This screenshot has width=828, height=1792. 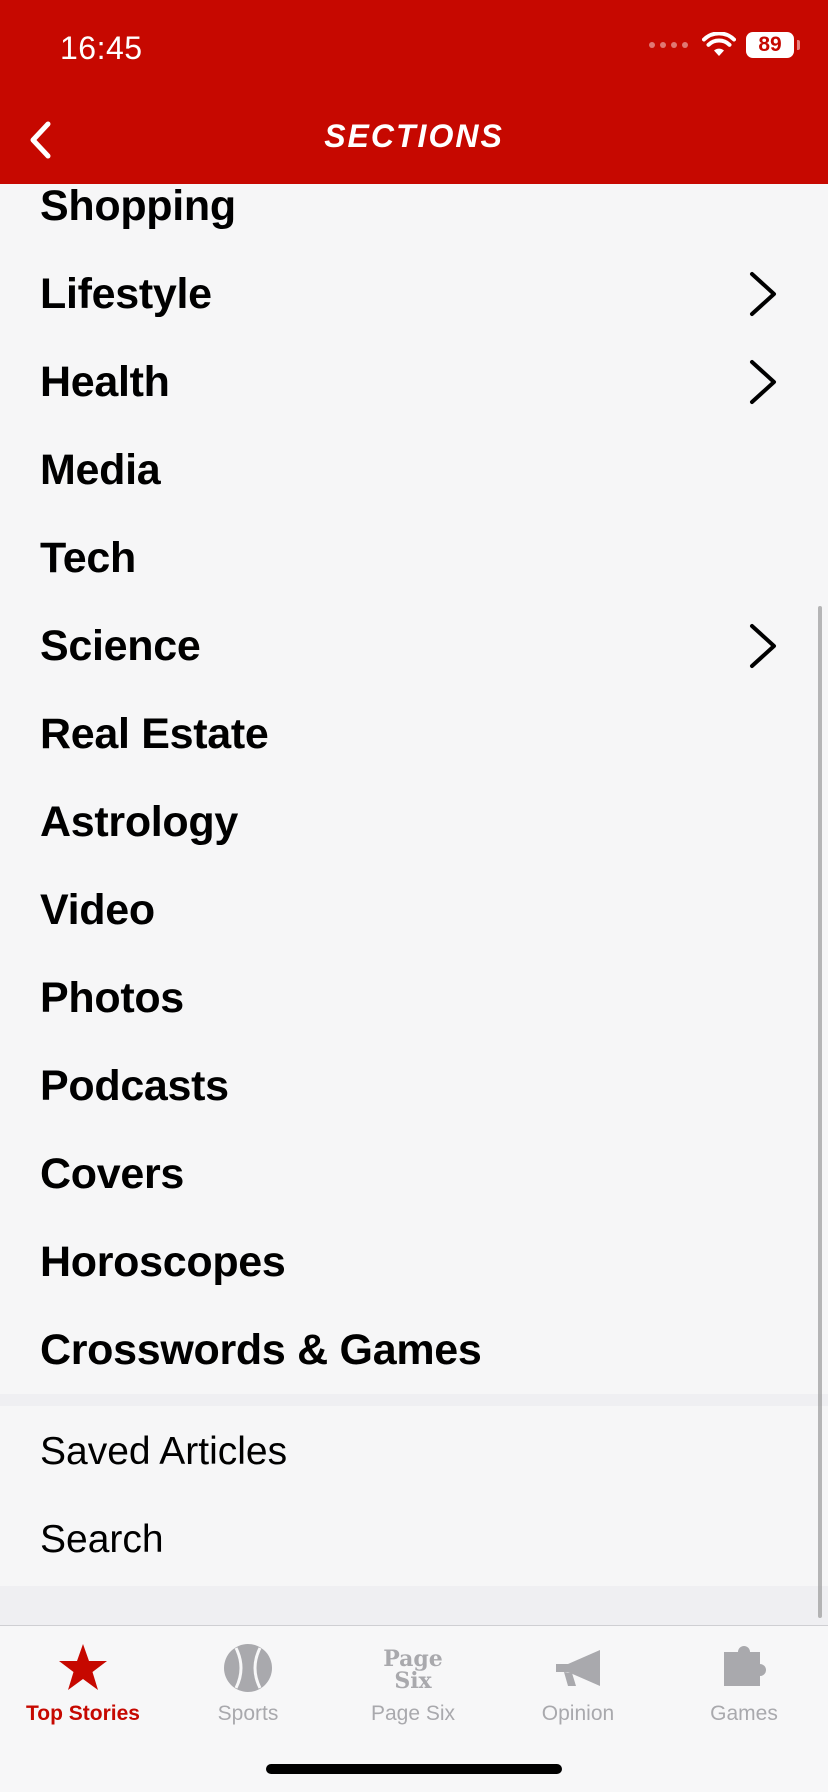 I want to click on section-label: Health, so click(x=105, y=381).